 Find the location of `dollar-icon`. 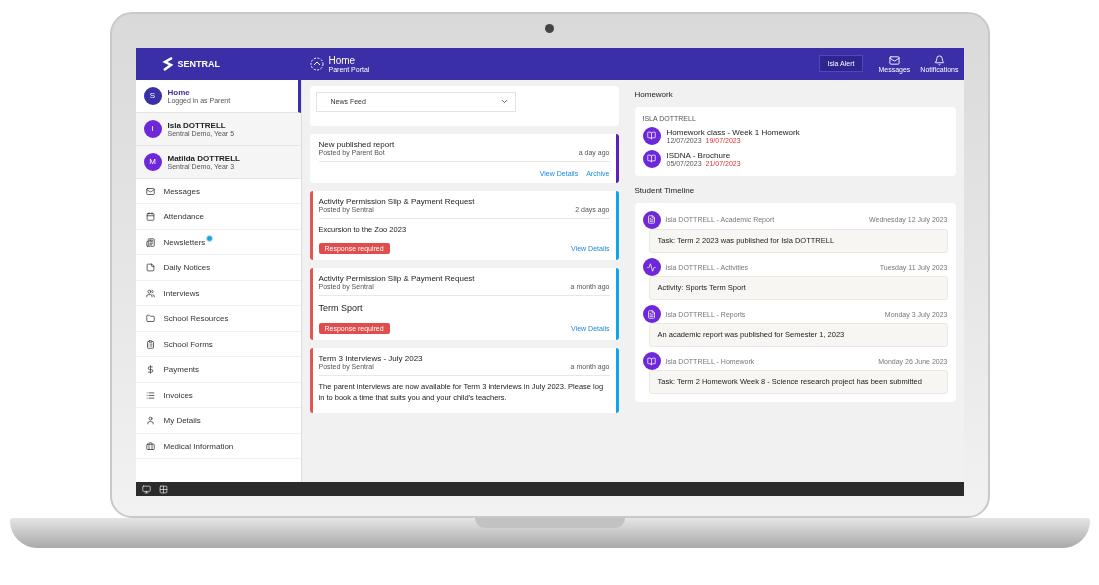

dollar-icon is located at coordinates (150, 370).